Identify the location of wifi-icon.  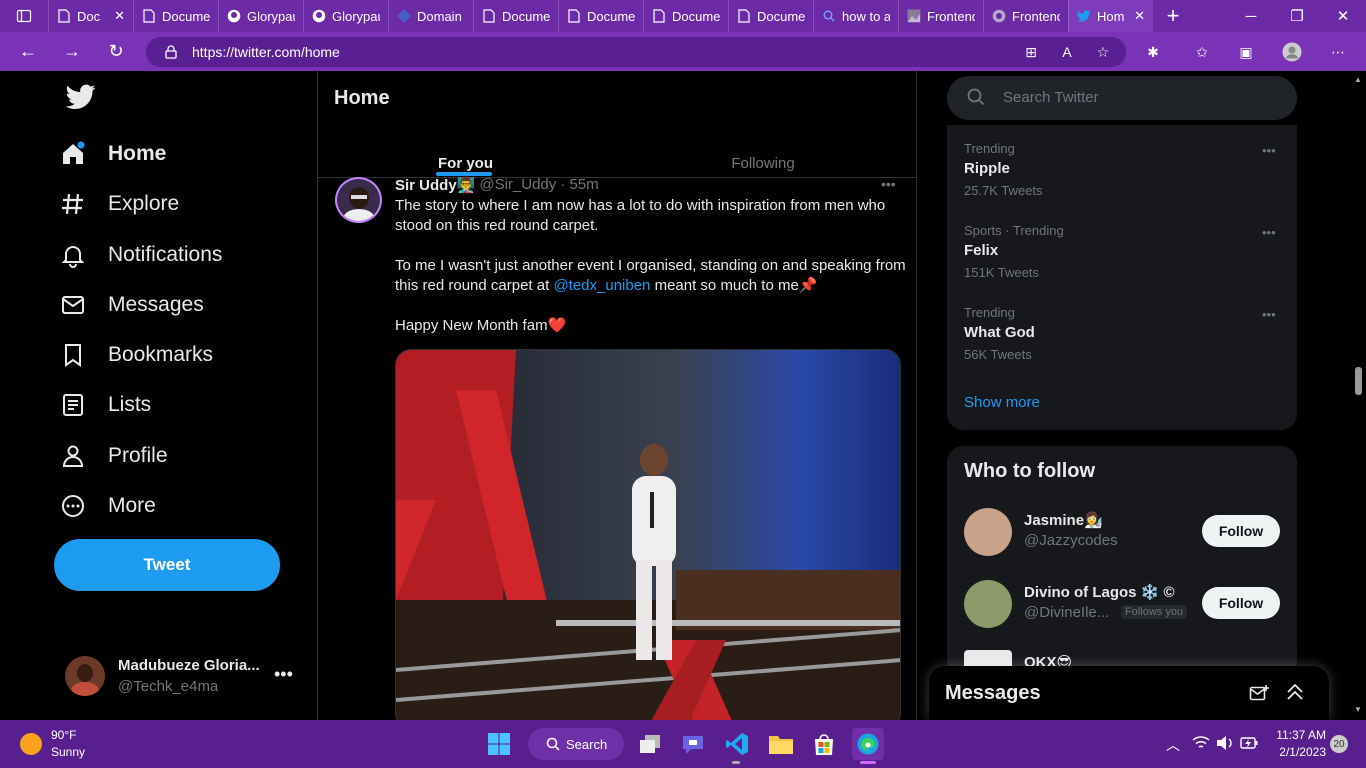
(1201, 745).